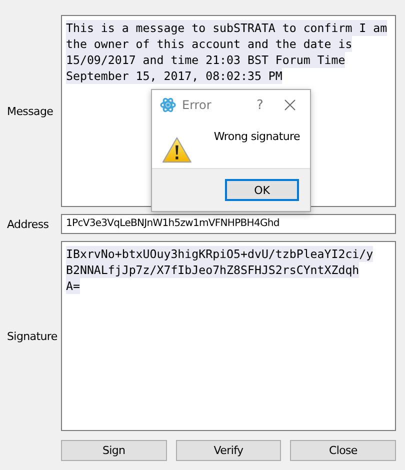 The image size is (405, 470). What do you see at coordinates (229, 450) in the screenshot?
I see `action-button: Verify` at bounding box center [229, 450].